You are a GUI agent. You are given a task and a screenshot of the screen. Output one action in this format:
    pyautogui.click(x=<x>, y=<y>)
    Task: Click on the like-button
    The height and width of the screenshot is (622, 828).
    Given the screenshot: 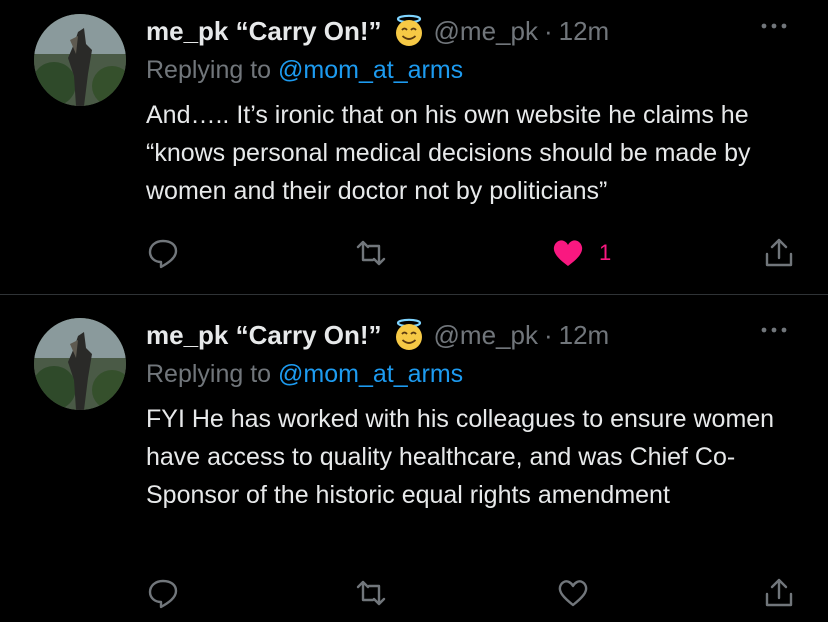 What is the action you would take?
    pyautogui.click(x=573, y=593)
    